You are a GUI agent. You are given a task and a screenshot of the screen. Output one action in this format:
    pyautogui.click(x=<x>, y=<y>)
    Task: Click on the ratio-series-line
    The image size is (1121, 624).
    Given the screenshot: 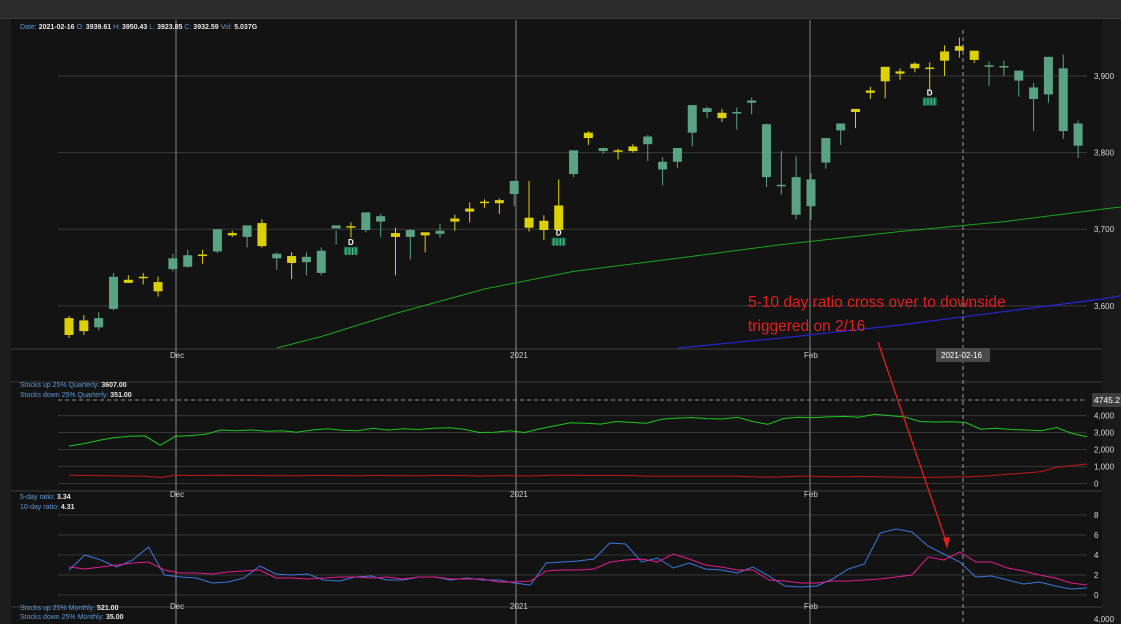 What is the action you would take?
    pyautogui.click(x=578, y=559)
    